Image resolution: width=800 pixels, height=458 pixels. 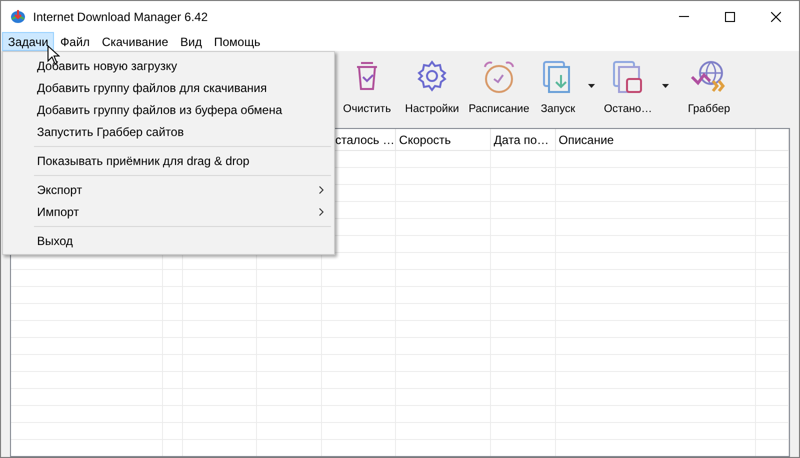 What do you see at coordinates (135, 41) in the screenshot?
I see `menu-bar-item: Скачивание` at bounding box center [135, 41].